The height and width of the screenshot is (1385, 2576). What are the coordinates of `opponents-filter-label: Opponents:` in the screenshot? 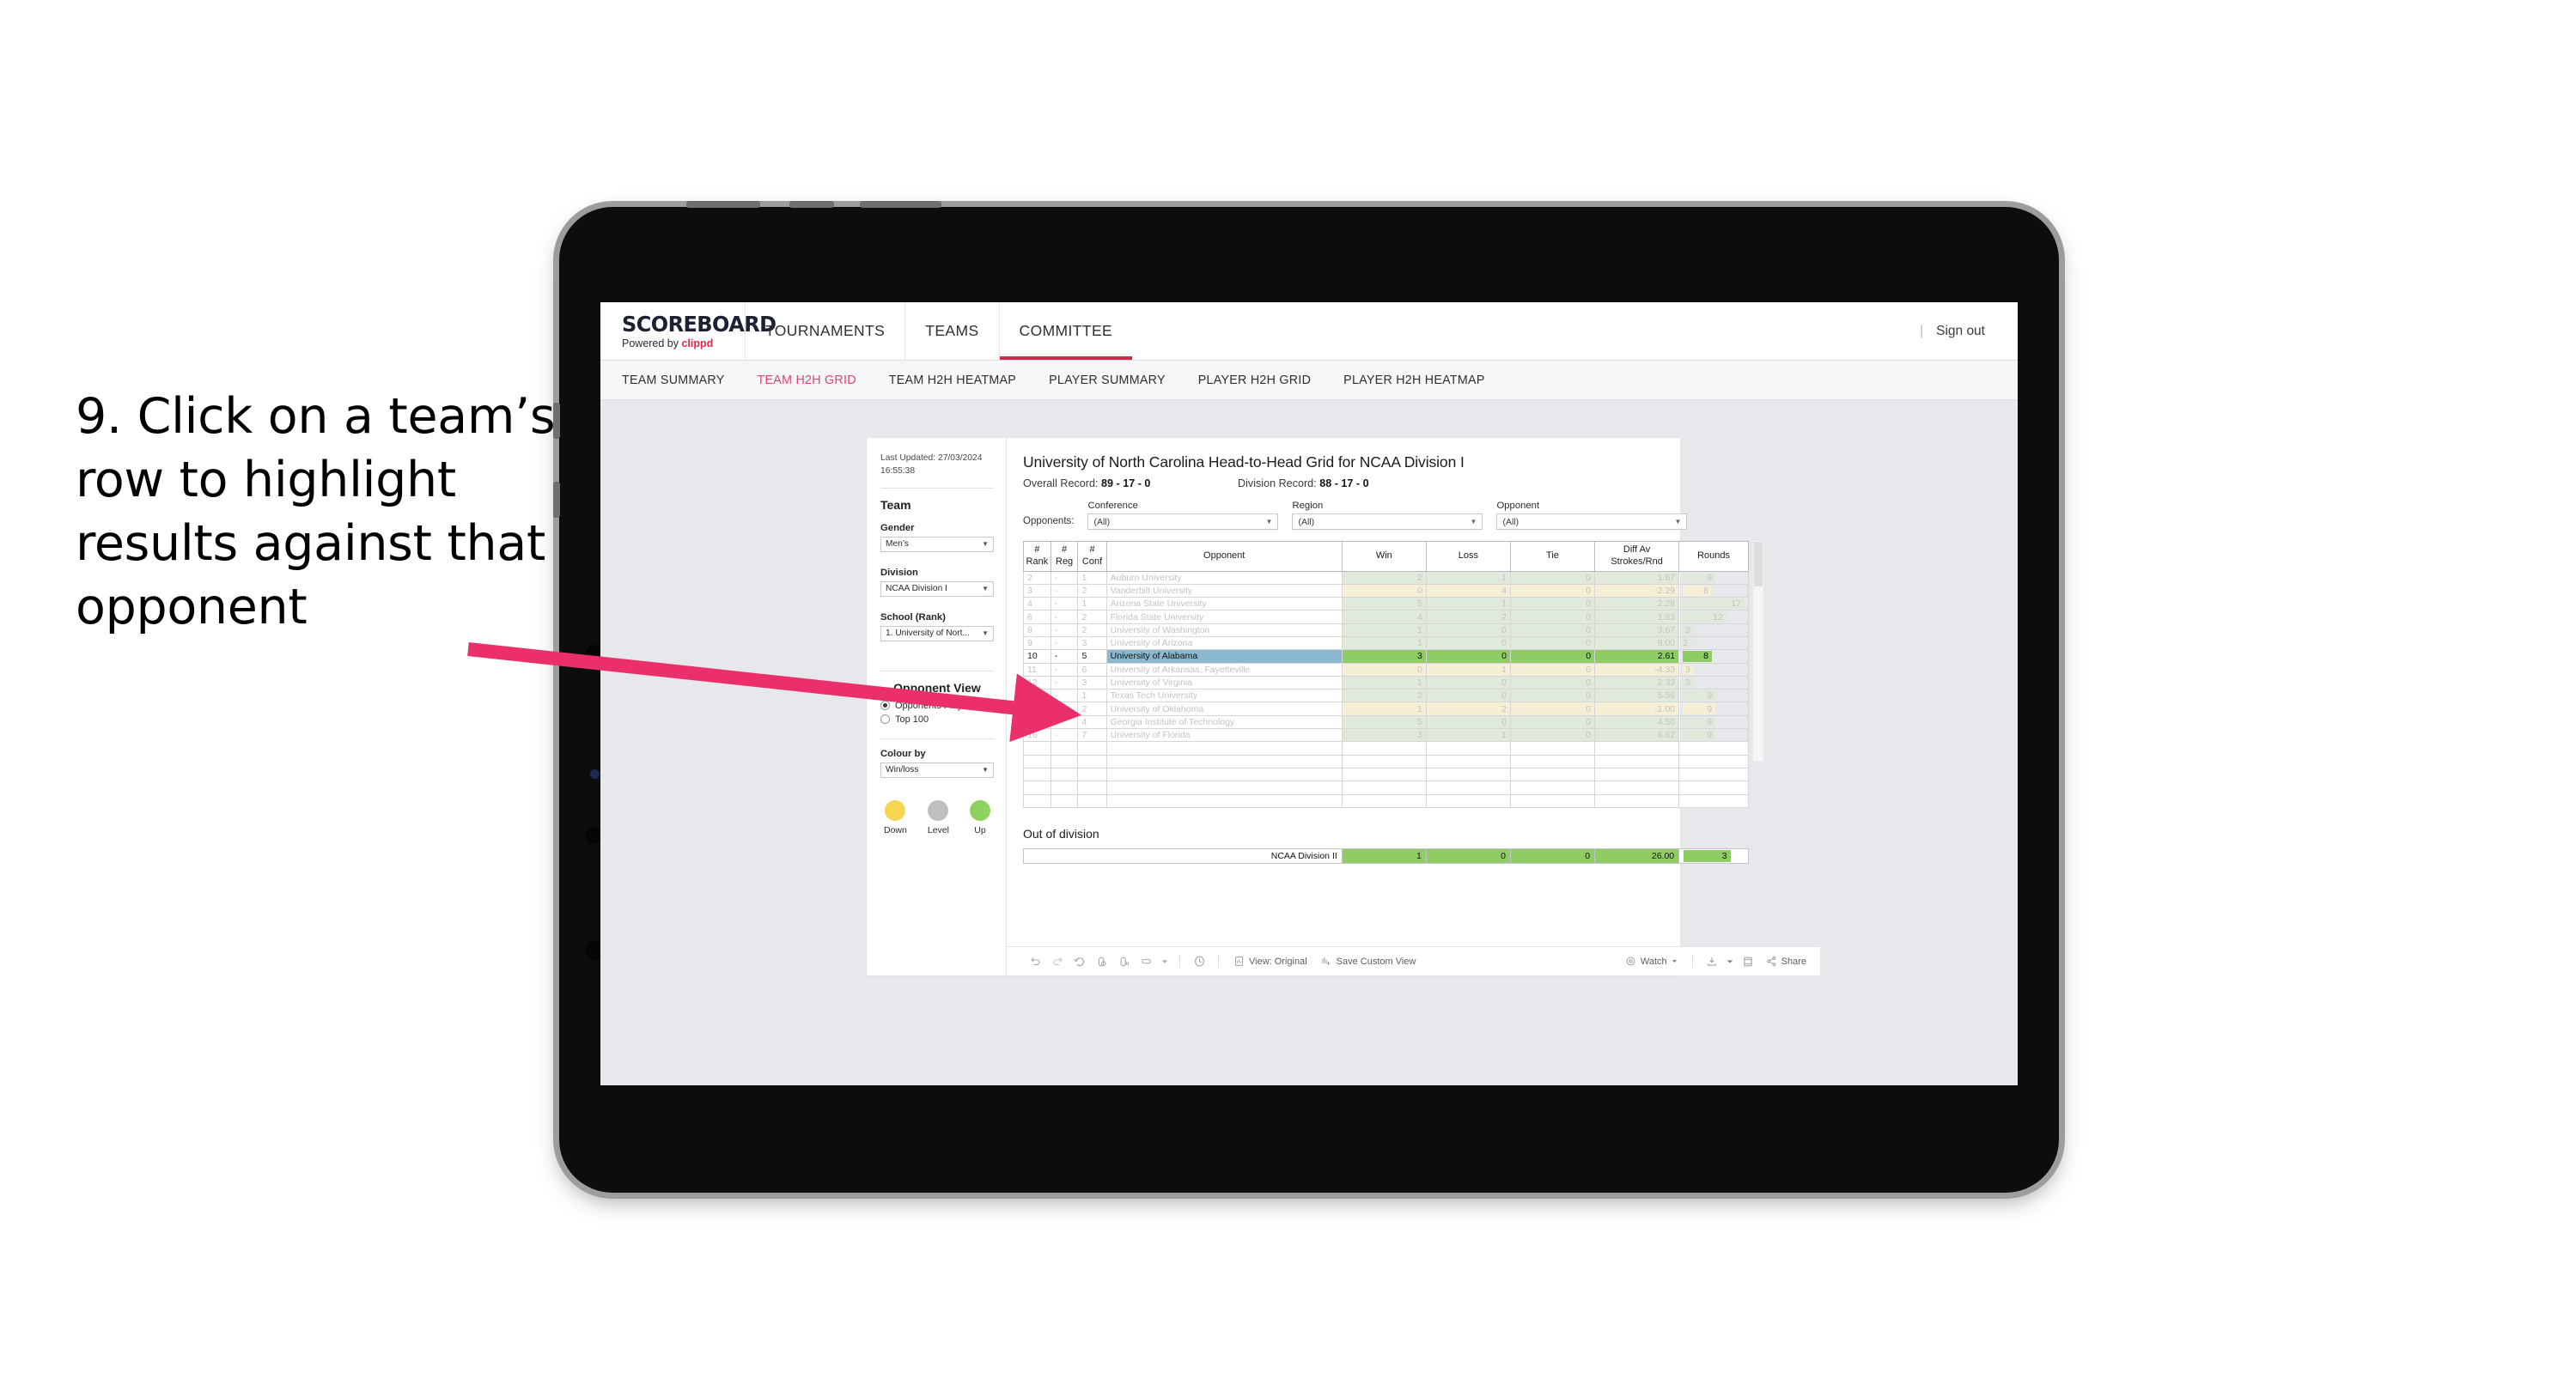 It's located at (1049, 521).